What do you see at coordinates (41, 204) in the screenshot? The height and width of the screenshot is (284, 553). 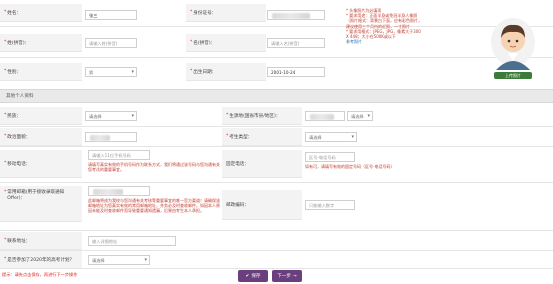 I see `email-label: * 常用邮箱(用于接收录取通知Offer)：` at bounding box center [41, 204].